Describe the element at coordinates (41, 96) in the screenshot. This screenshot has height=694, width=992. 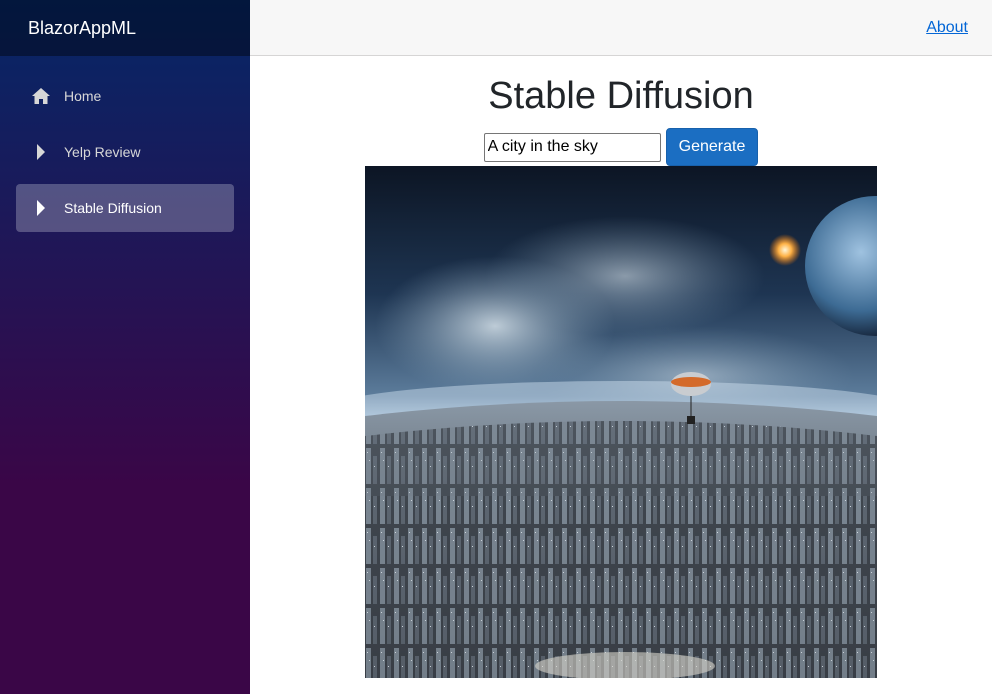
I see `home-icon` at that location.